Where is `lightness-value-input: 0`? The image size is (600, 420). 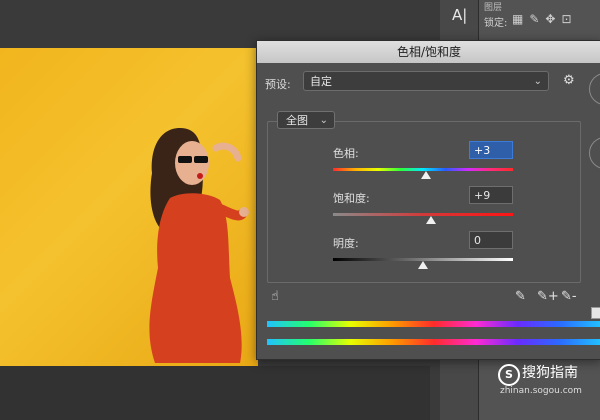 lightness-value-input: 0 is located at coordinates (491, 240).